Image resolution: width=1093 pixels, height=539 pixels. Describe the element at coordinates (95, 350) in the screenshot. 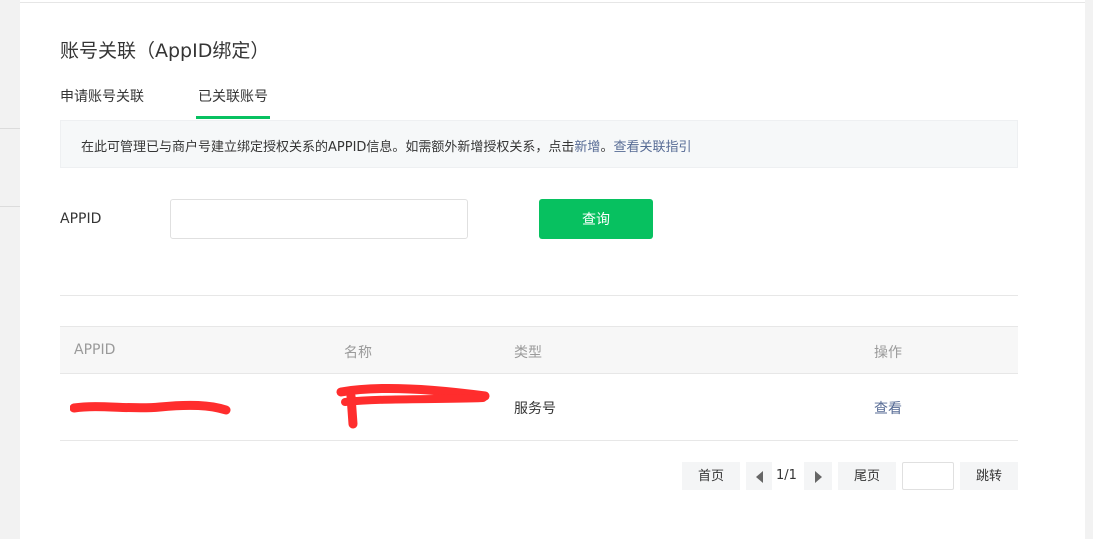

I see `column-header-appid: APPID` at that location.